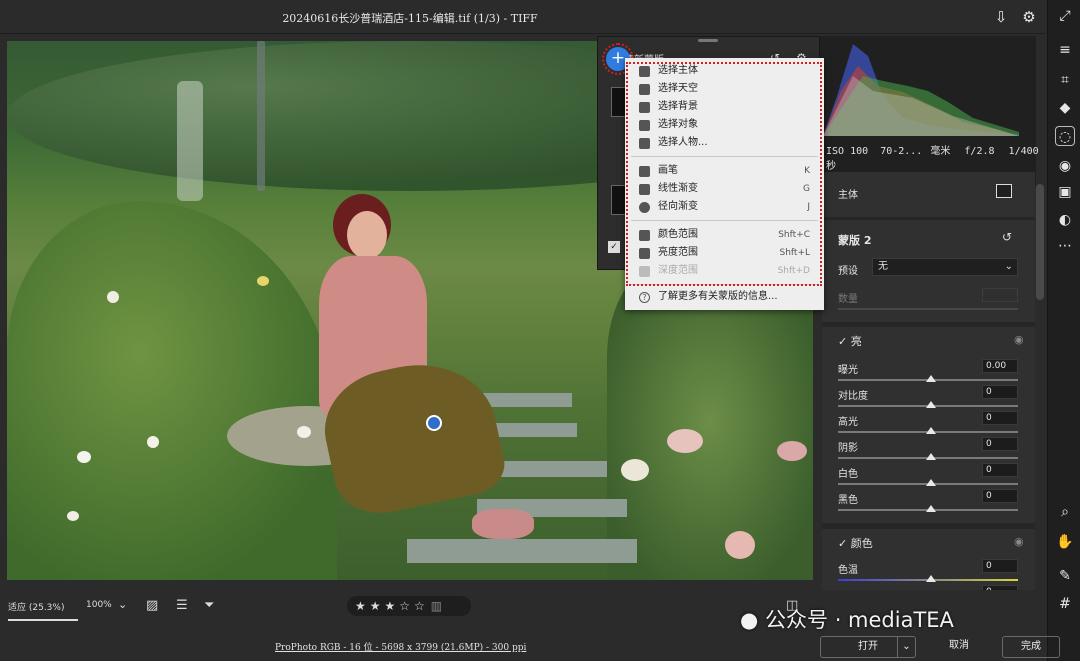 Image resolution: width=1080 pixels, height=661 pixels. Describe the element at coordinates (749, 620) in the screenshot. I see `wechat-icon: ●` at that location.